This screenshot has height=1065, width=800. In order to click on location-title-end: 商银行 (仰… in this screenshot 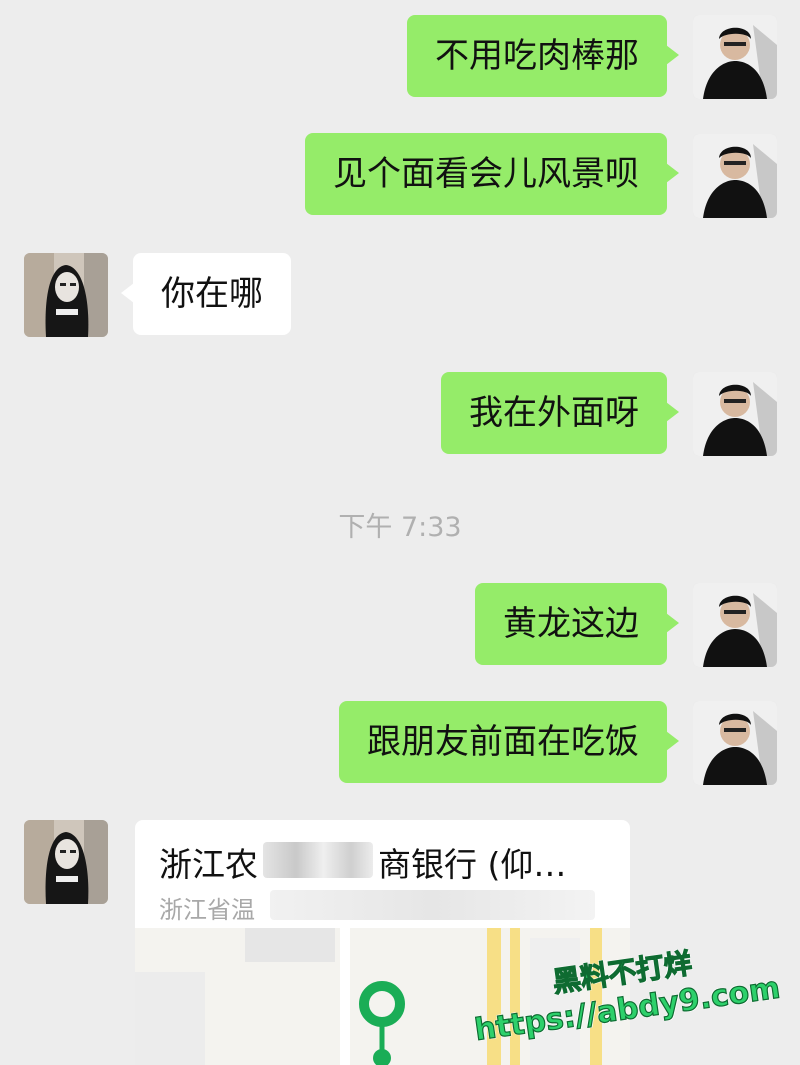, I will do `click(472, 864)`.